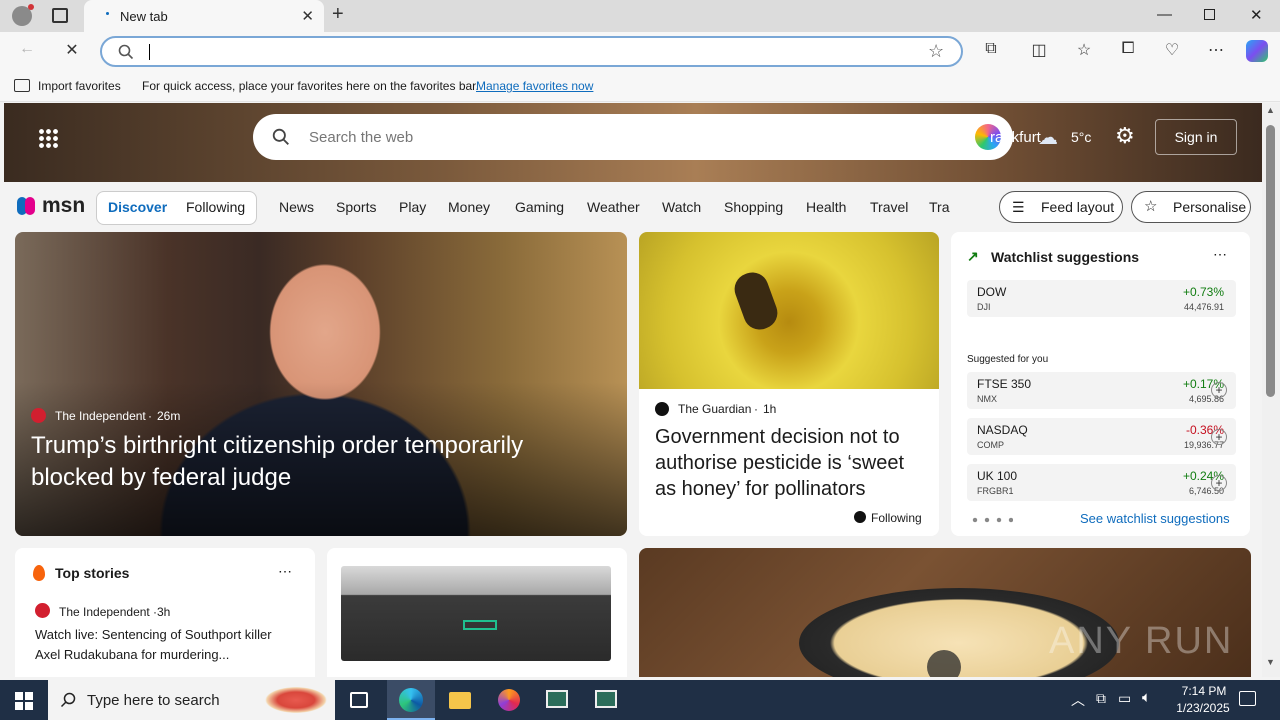 The image size is (1280, 720). What do you see at coordinates (1081, 137) in the screenshot?
I see `weather-temp: 5°c` at bounding box center [1081, 137].